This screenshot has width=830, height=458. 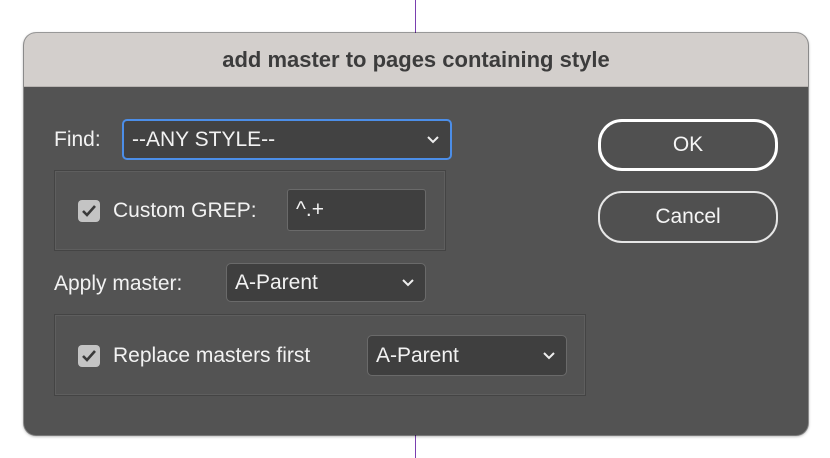 What do you see at coordinates (688, 145) in the screenshot?
I see `ok-button: OK` at bounding box center [688, 145].